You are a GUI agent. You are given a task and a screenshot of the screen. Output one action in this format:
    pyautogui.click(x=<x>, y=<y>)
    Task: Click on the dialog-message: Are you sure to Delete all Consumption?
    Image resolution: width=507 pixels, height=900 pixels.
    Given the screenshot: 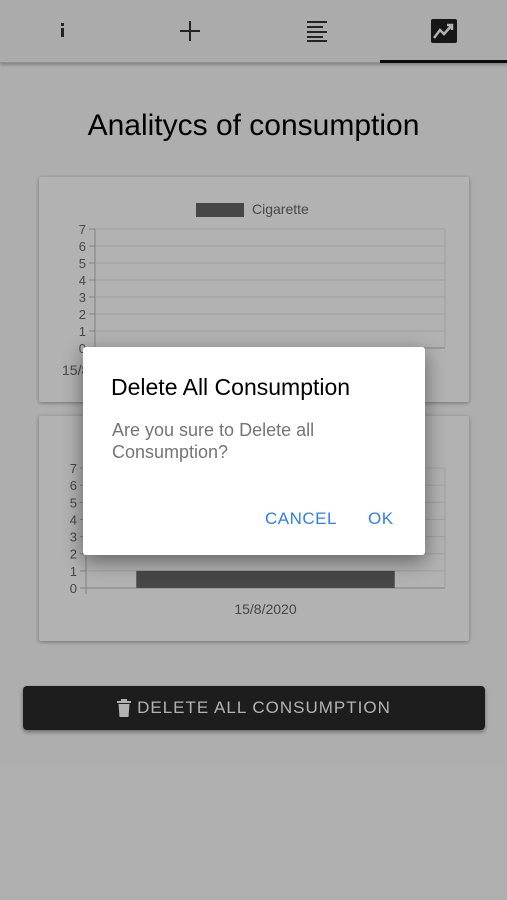 What is the action you would take?
    pyautogui.click(x=213, y=441)
    